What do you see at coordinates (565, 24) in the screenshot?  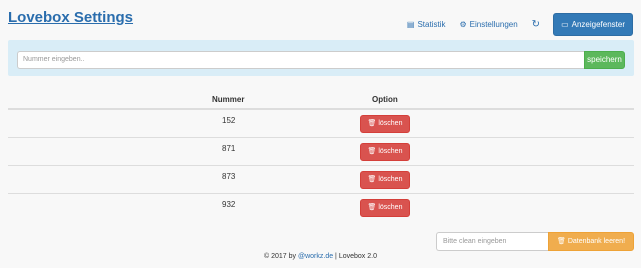 I see `monitor-icon: ▭` at bounding box center [565, 24].